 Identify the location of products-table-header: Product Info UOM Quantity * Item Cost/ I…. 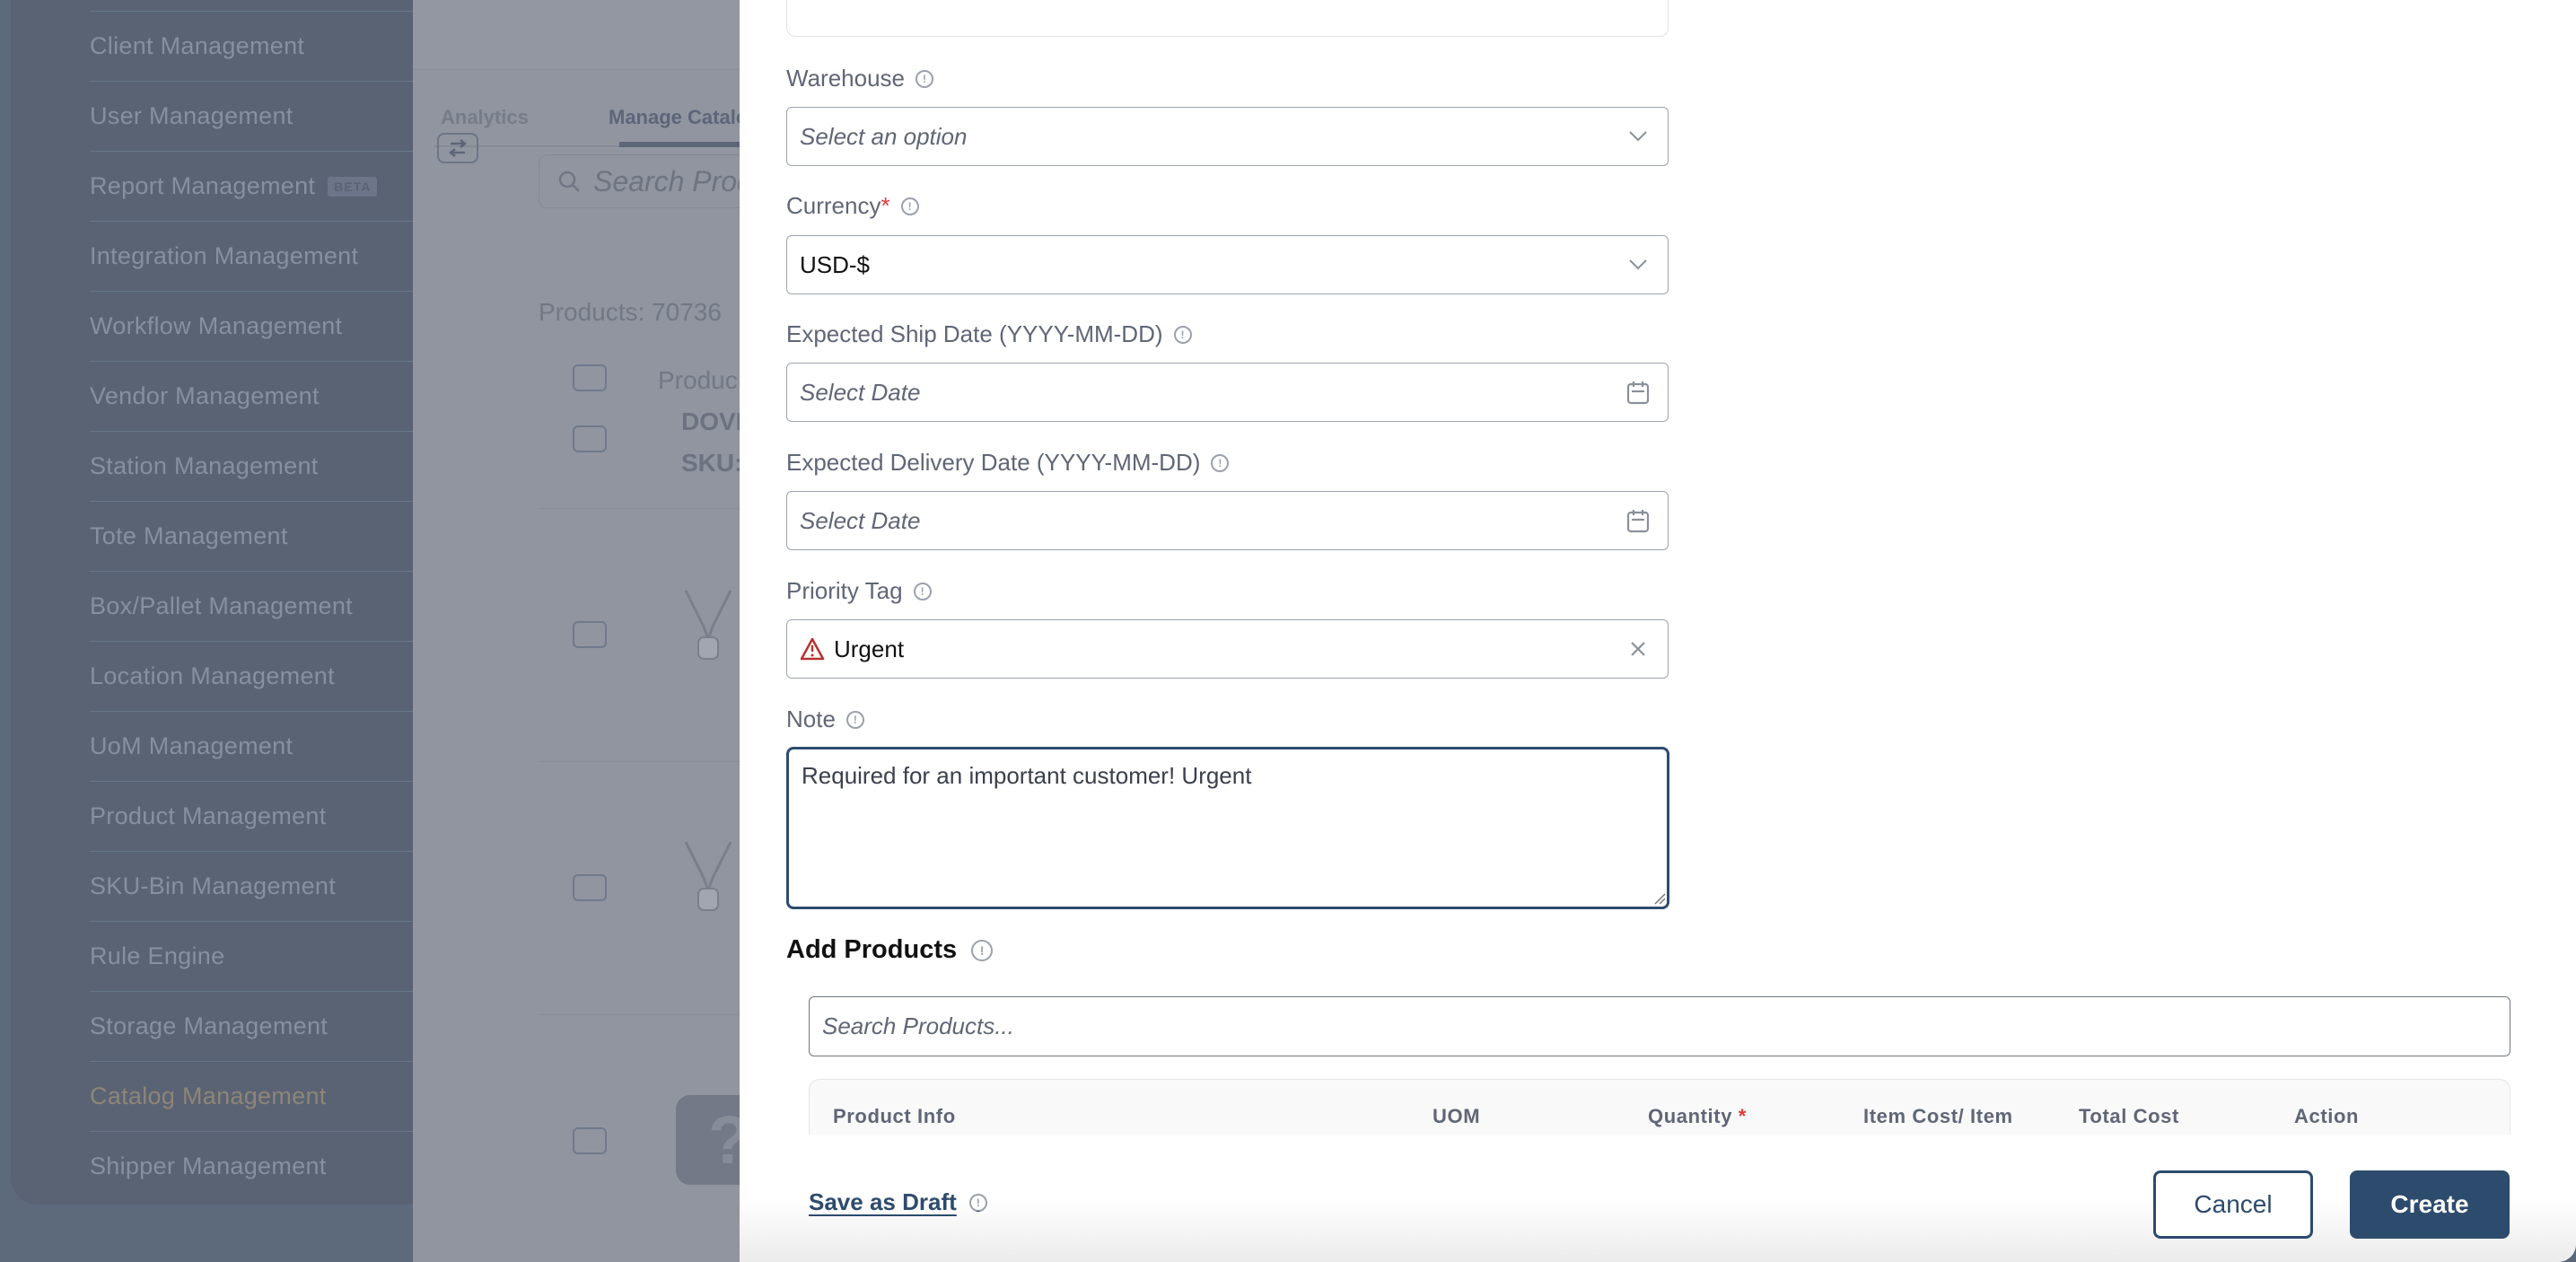
(1659, 1107).